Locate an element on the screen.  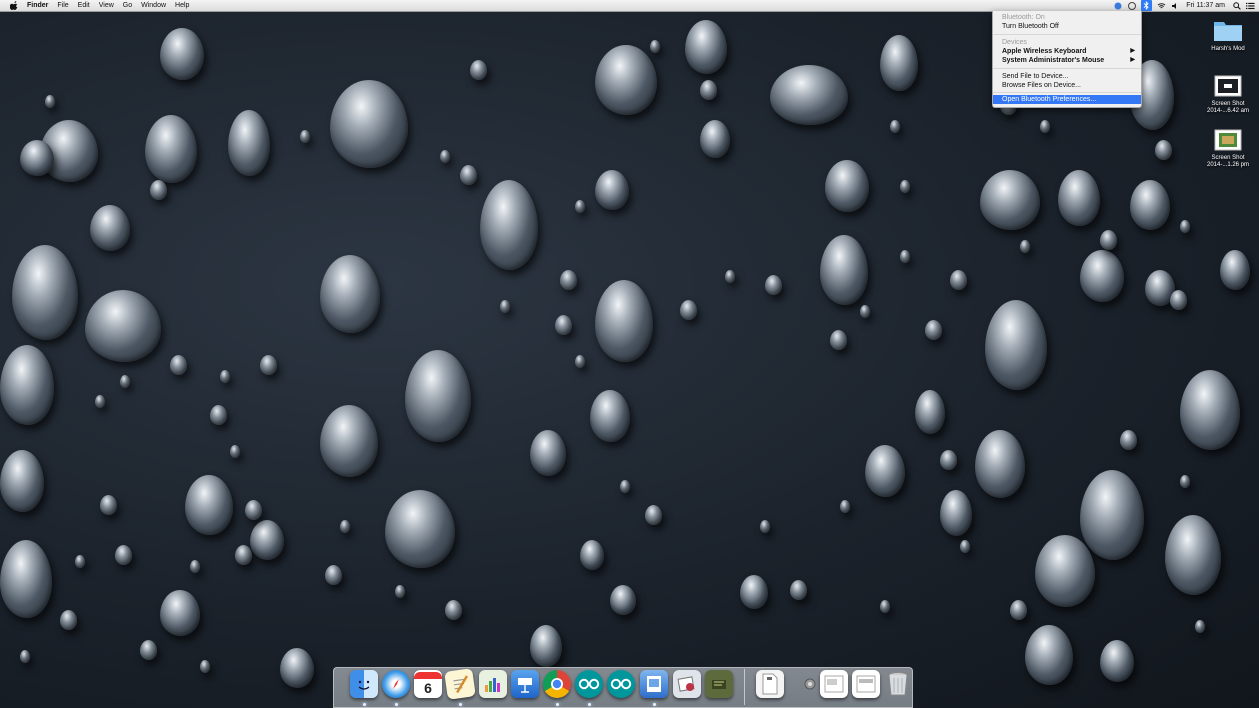
utility-icon is located at coordinates (719, 684).